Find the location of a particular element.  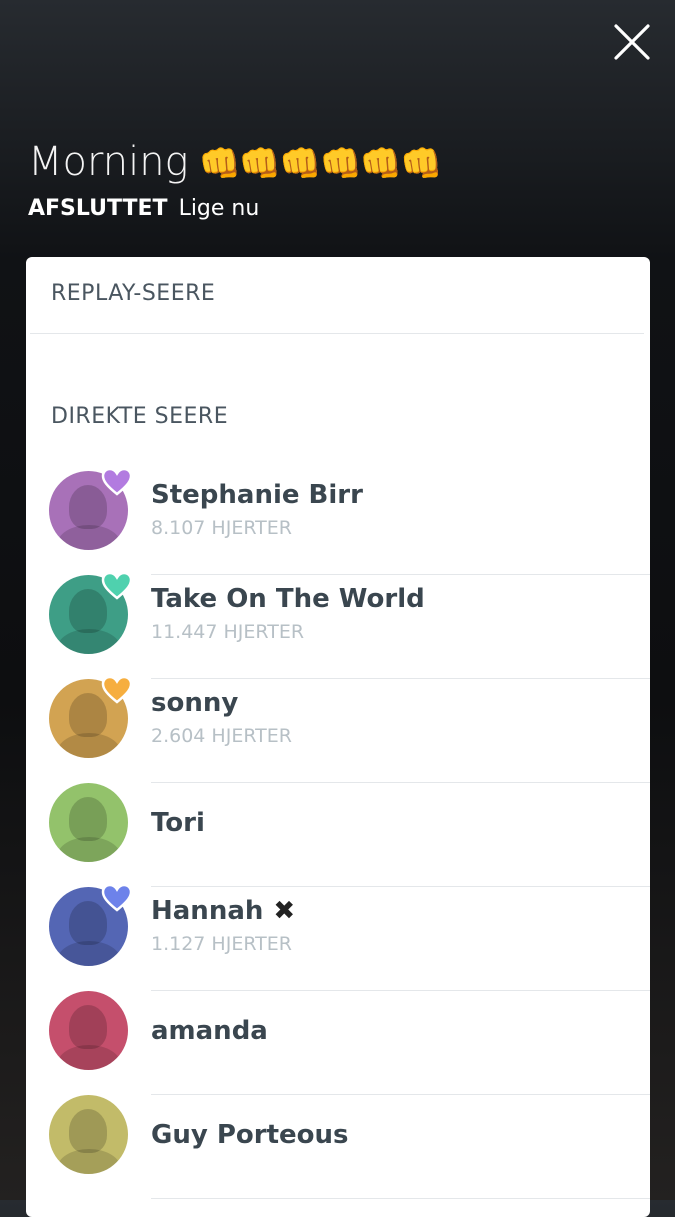

close-icon is located at coordinates (632, 42).